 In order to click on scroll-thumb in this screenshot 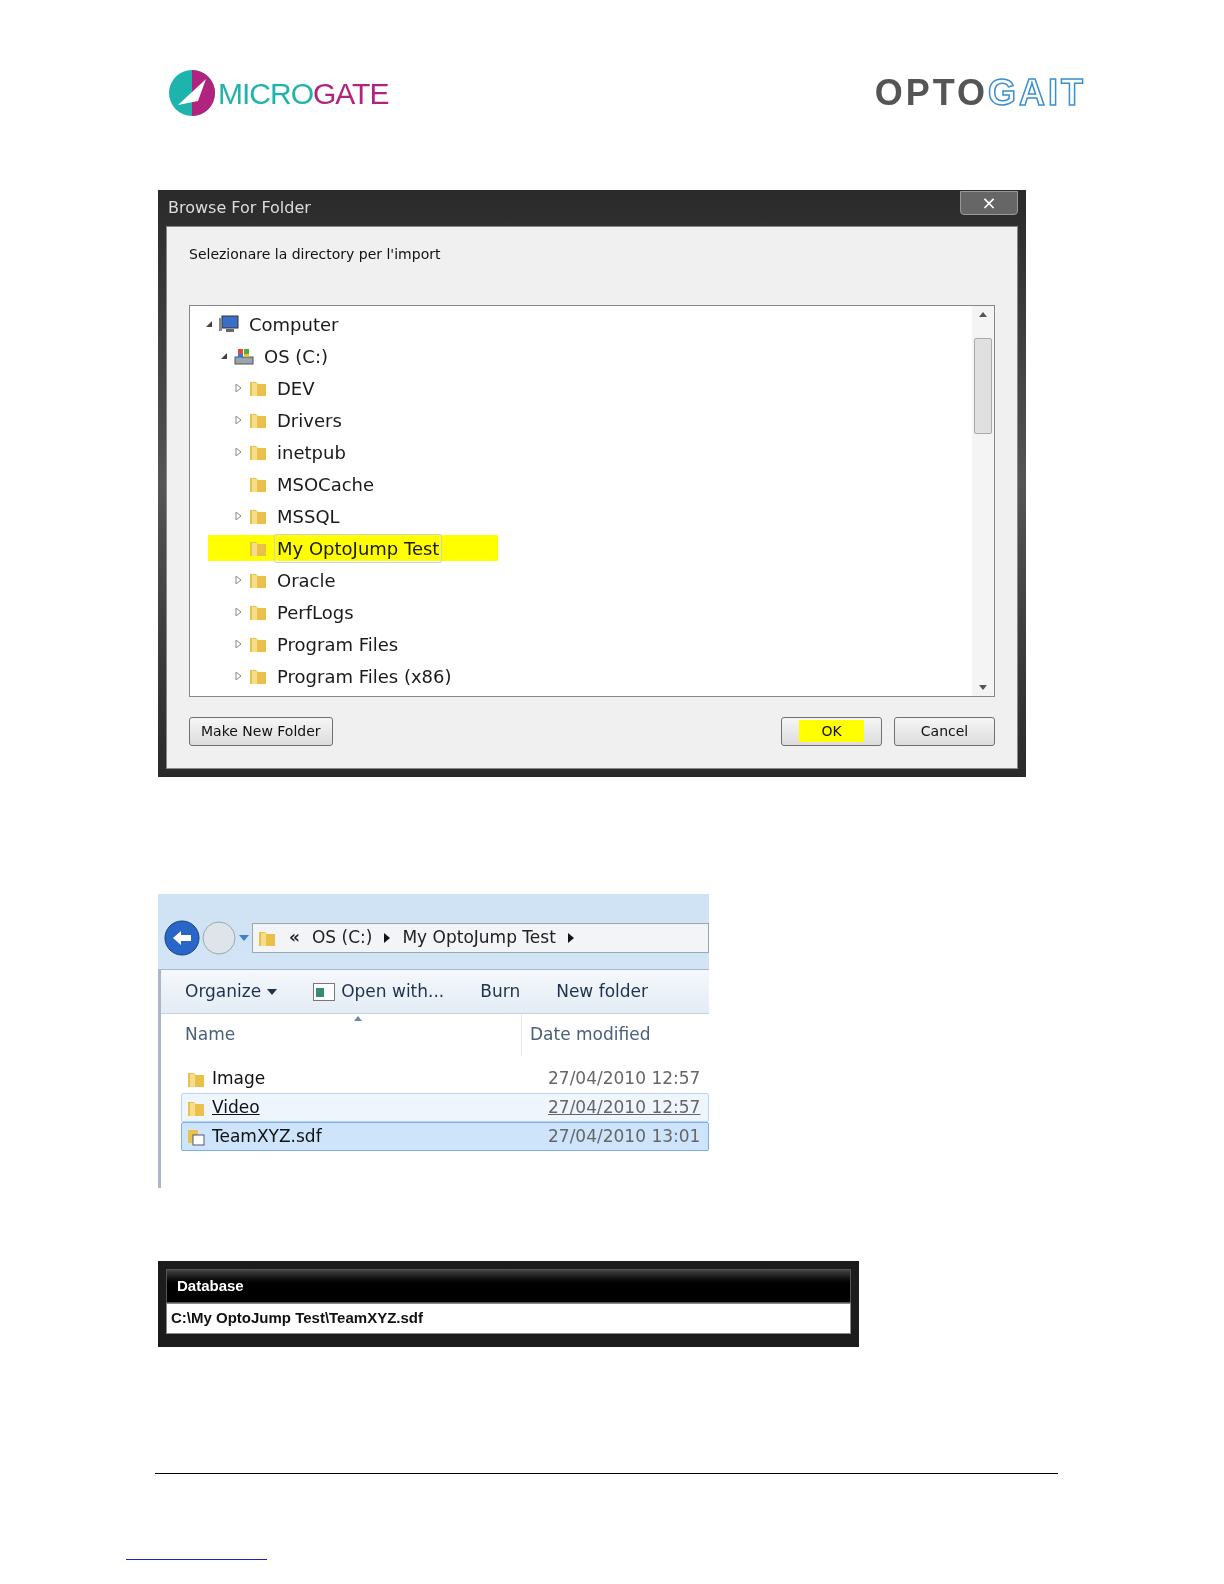, I will do `click(983, 386)`.